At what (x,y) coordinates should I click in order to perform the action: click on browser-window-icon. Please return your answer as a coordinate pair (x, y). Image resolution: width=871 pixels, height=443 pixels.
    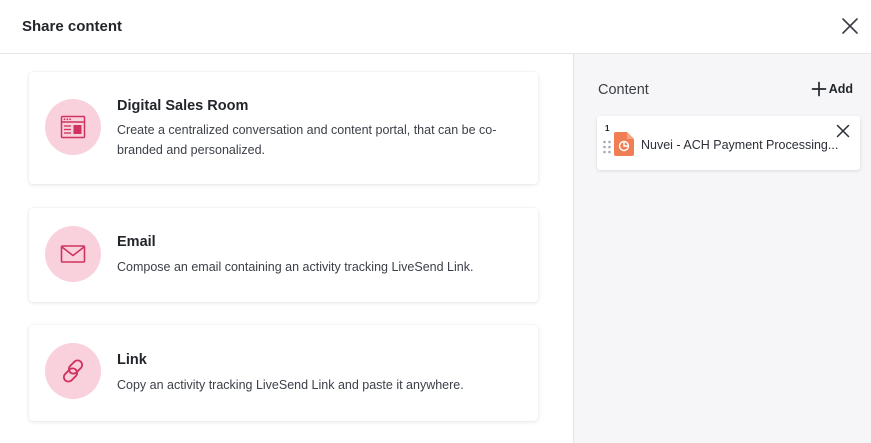
    Looking at the image, I should click on (73, 127).